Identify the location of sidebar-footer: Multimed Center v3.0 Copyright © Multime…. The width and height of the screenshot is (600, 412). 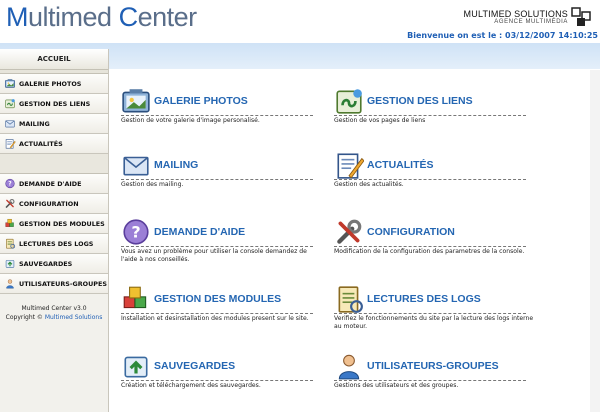
(54, 313).